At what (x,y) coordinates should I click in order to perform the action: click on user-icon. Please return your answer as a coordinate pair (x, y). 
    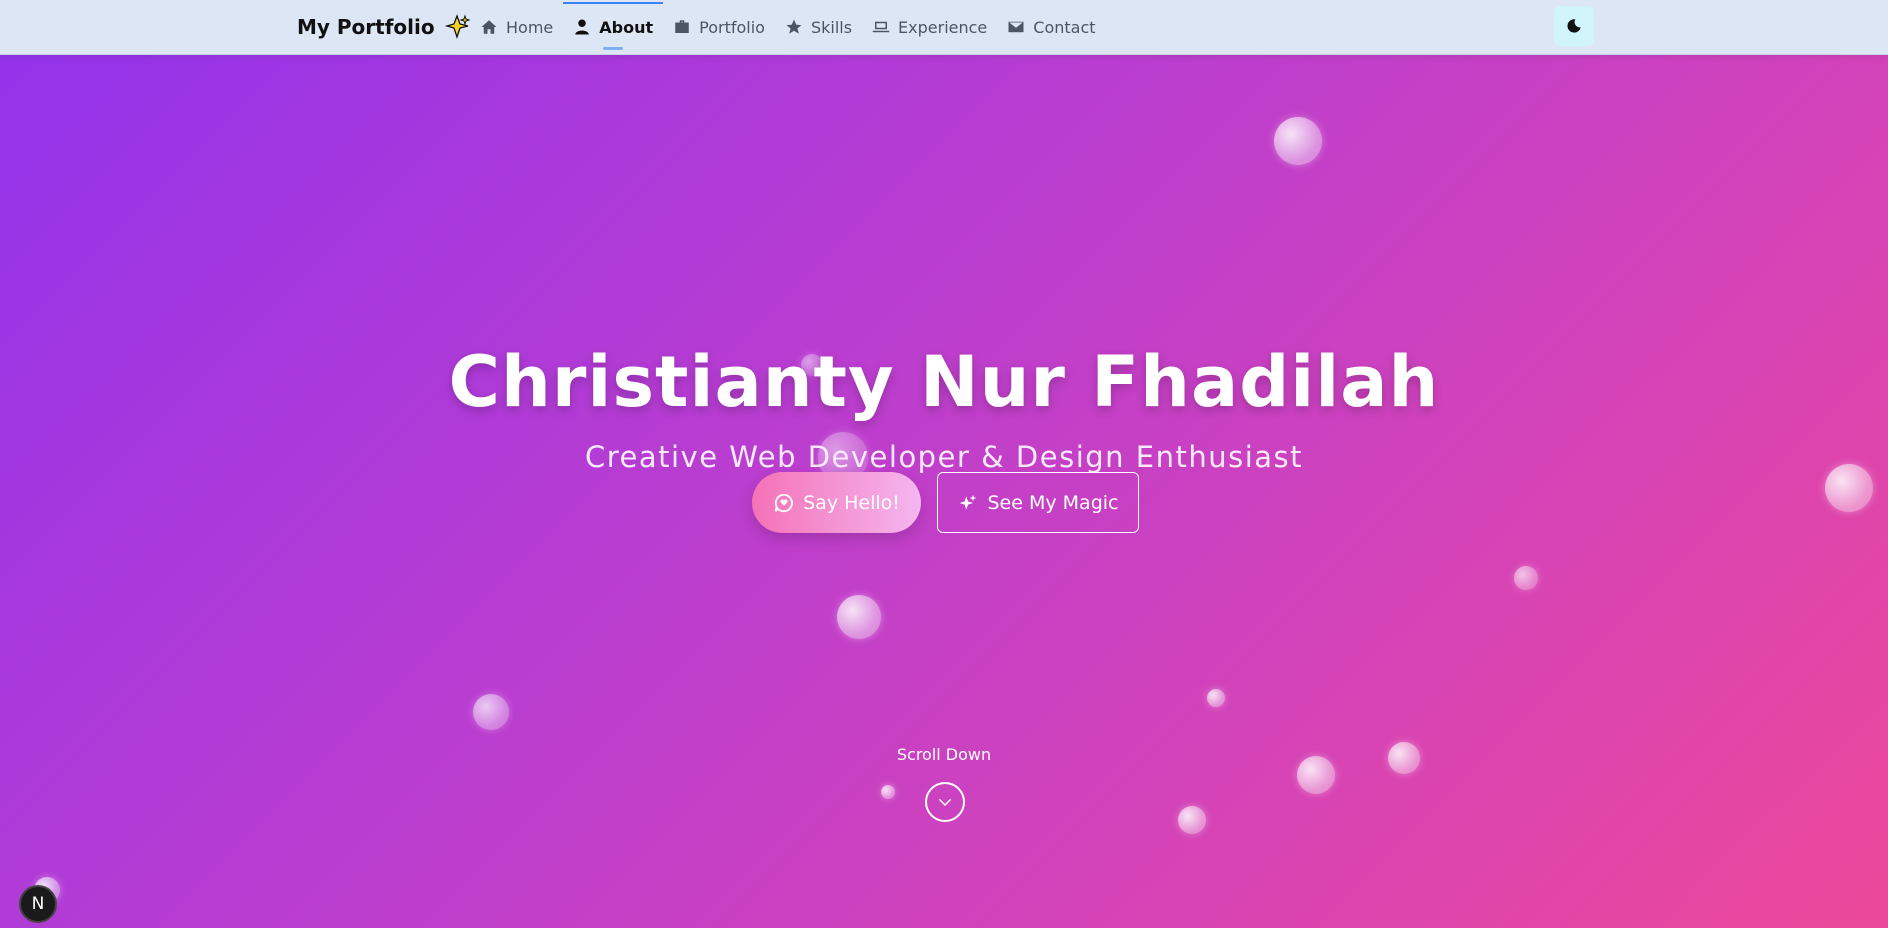
    Looking at the image, I should click on (582, 27).